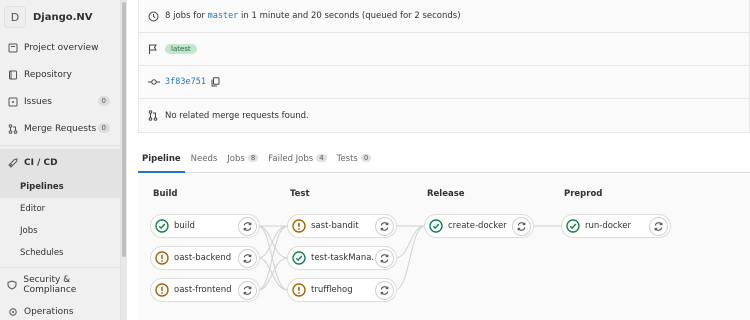 This screenshot has width=750, height=320. What do you see at coordinates (184, 226) in the screenshot?
I see `job-name: build` at bounding box center [184, 226].